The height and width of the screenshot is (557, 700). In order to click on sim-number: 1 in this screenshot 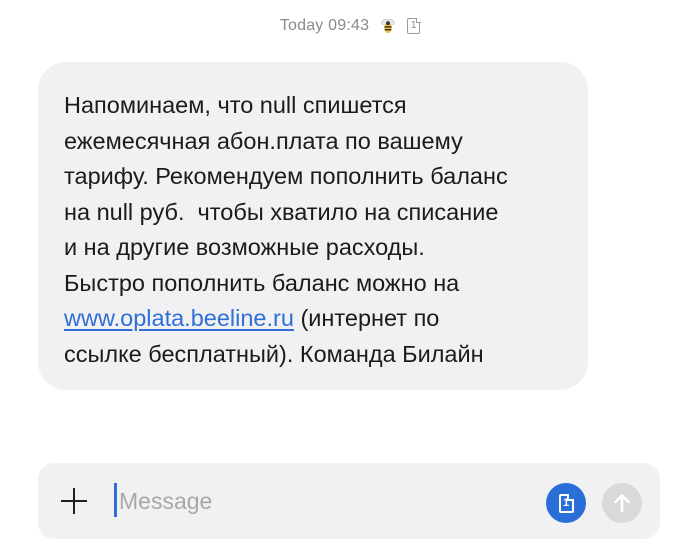, I will do `click(413, 25)`.